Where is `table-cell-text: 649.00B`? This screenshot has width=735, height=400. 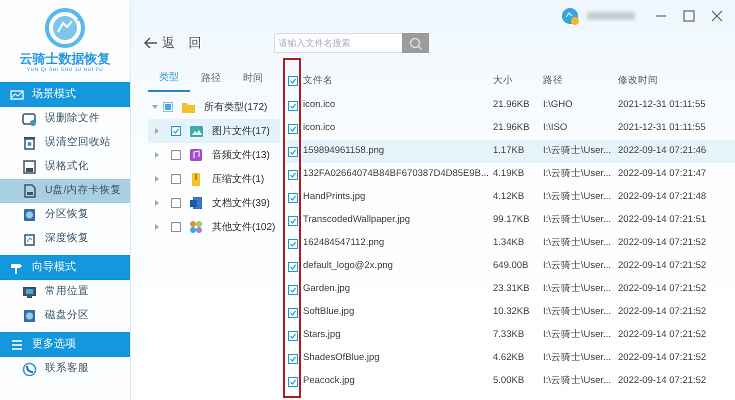
table-cell-text: 649.00B is located at coordinates (511, 266).